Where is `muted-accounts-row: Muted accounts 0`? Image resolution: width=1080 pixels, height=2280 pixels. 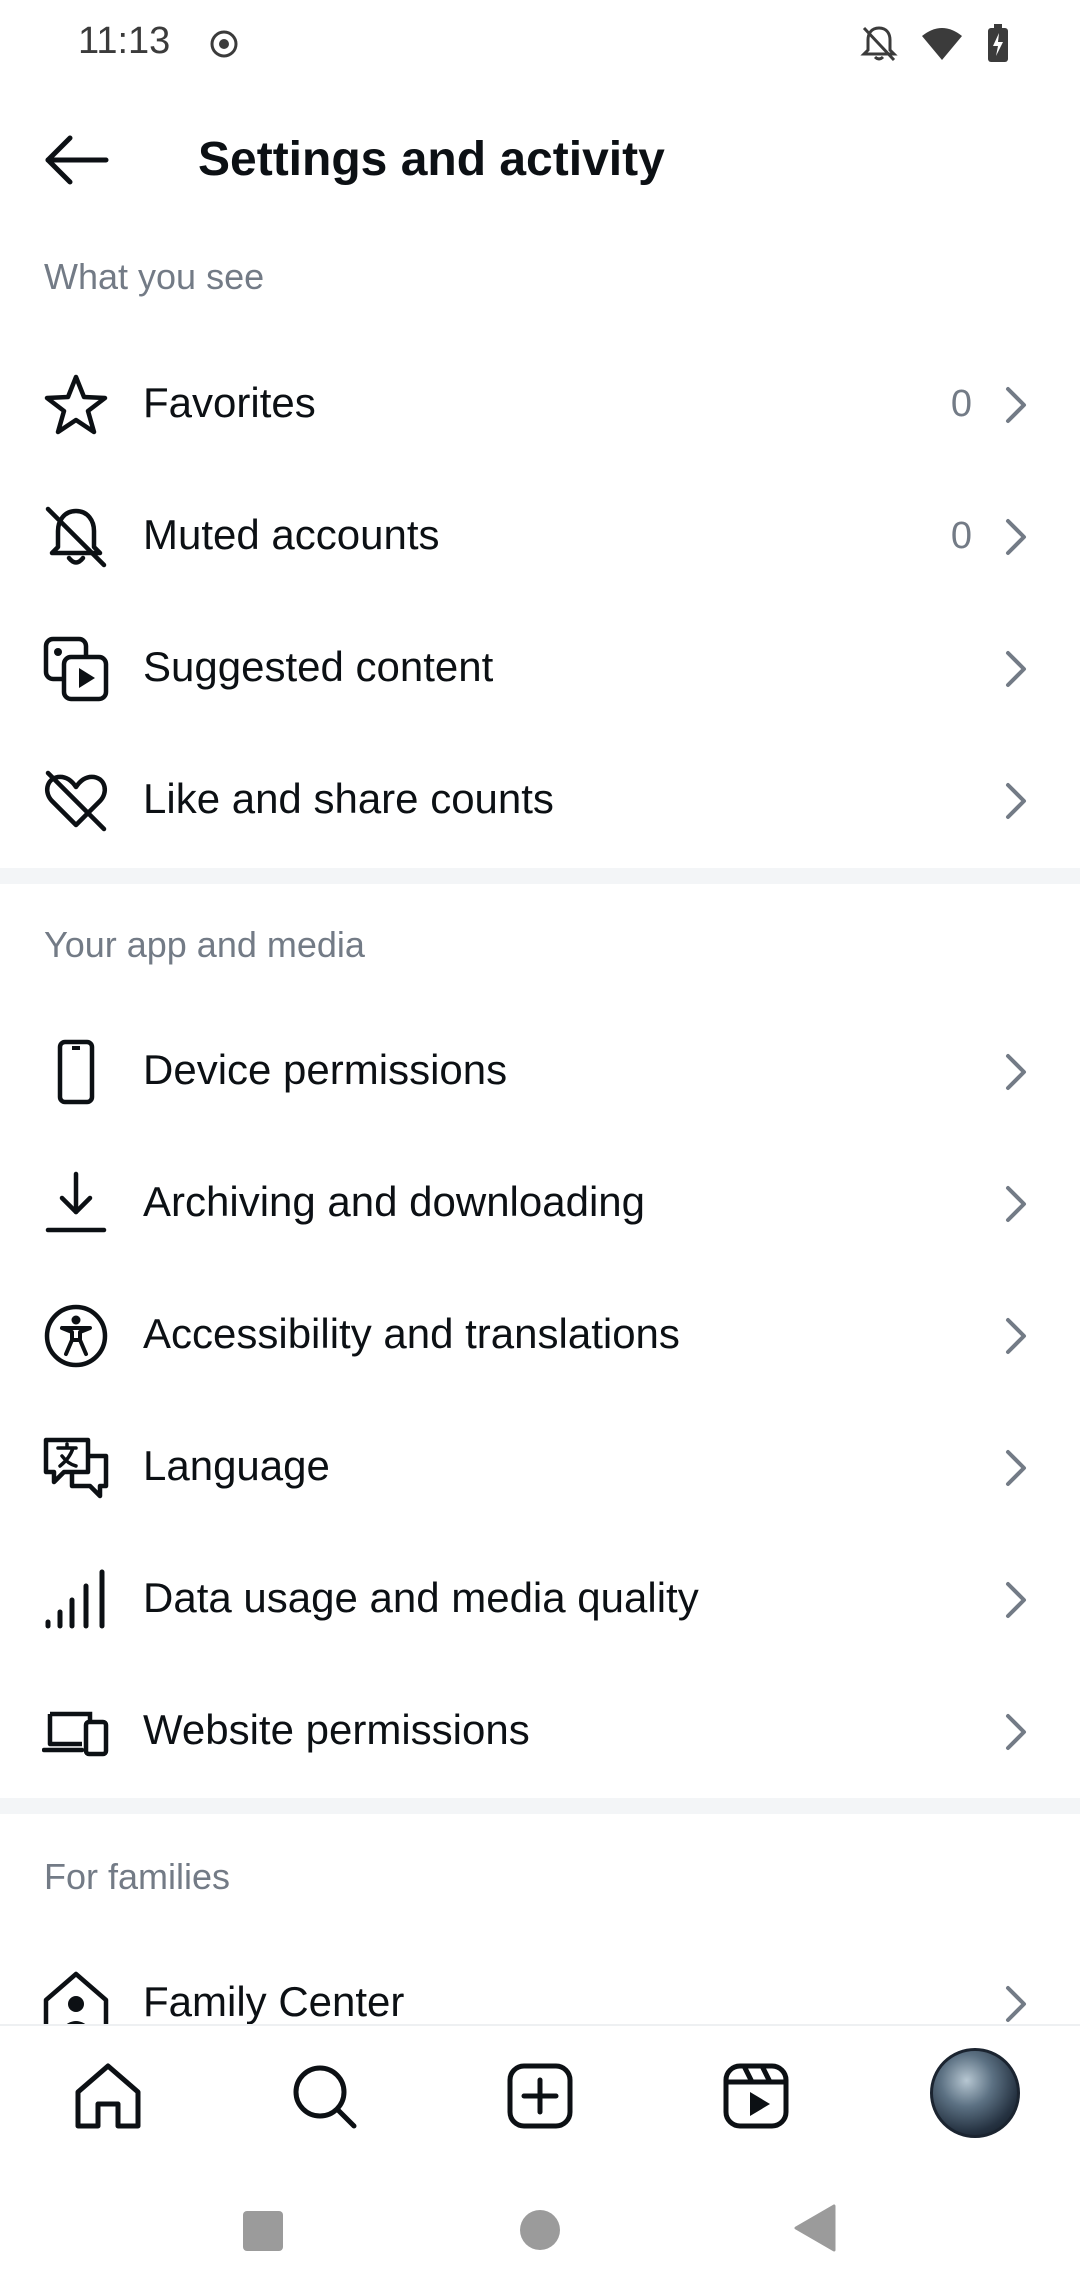 muted-accounts-row: Muted accounts 0 is located at coordinates (540, 537).